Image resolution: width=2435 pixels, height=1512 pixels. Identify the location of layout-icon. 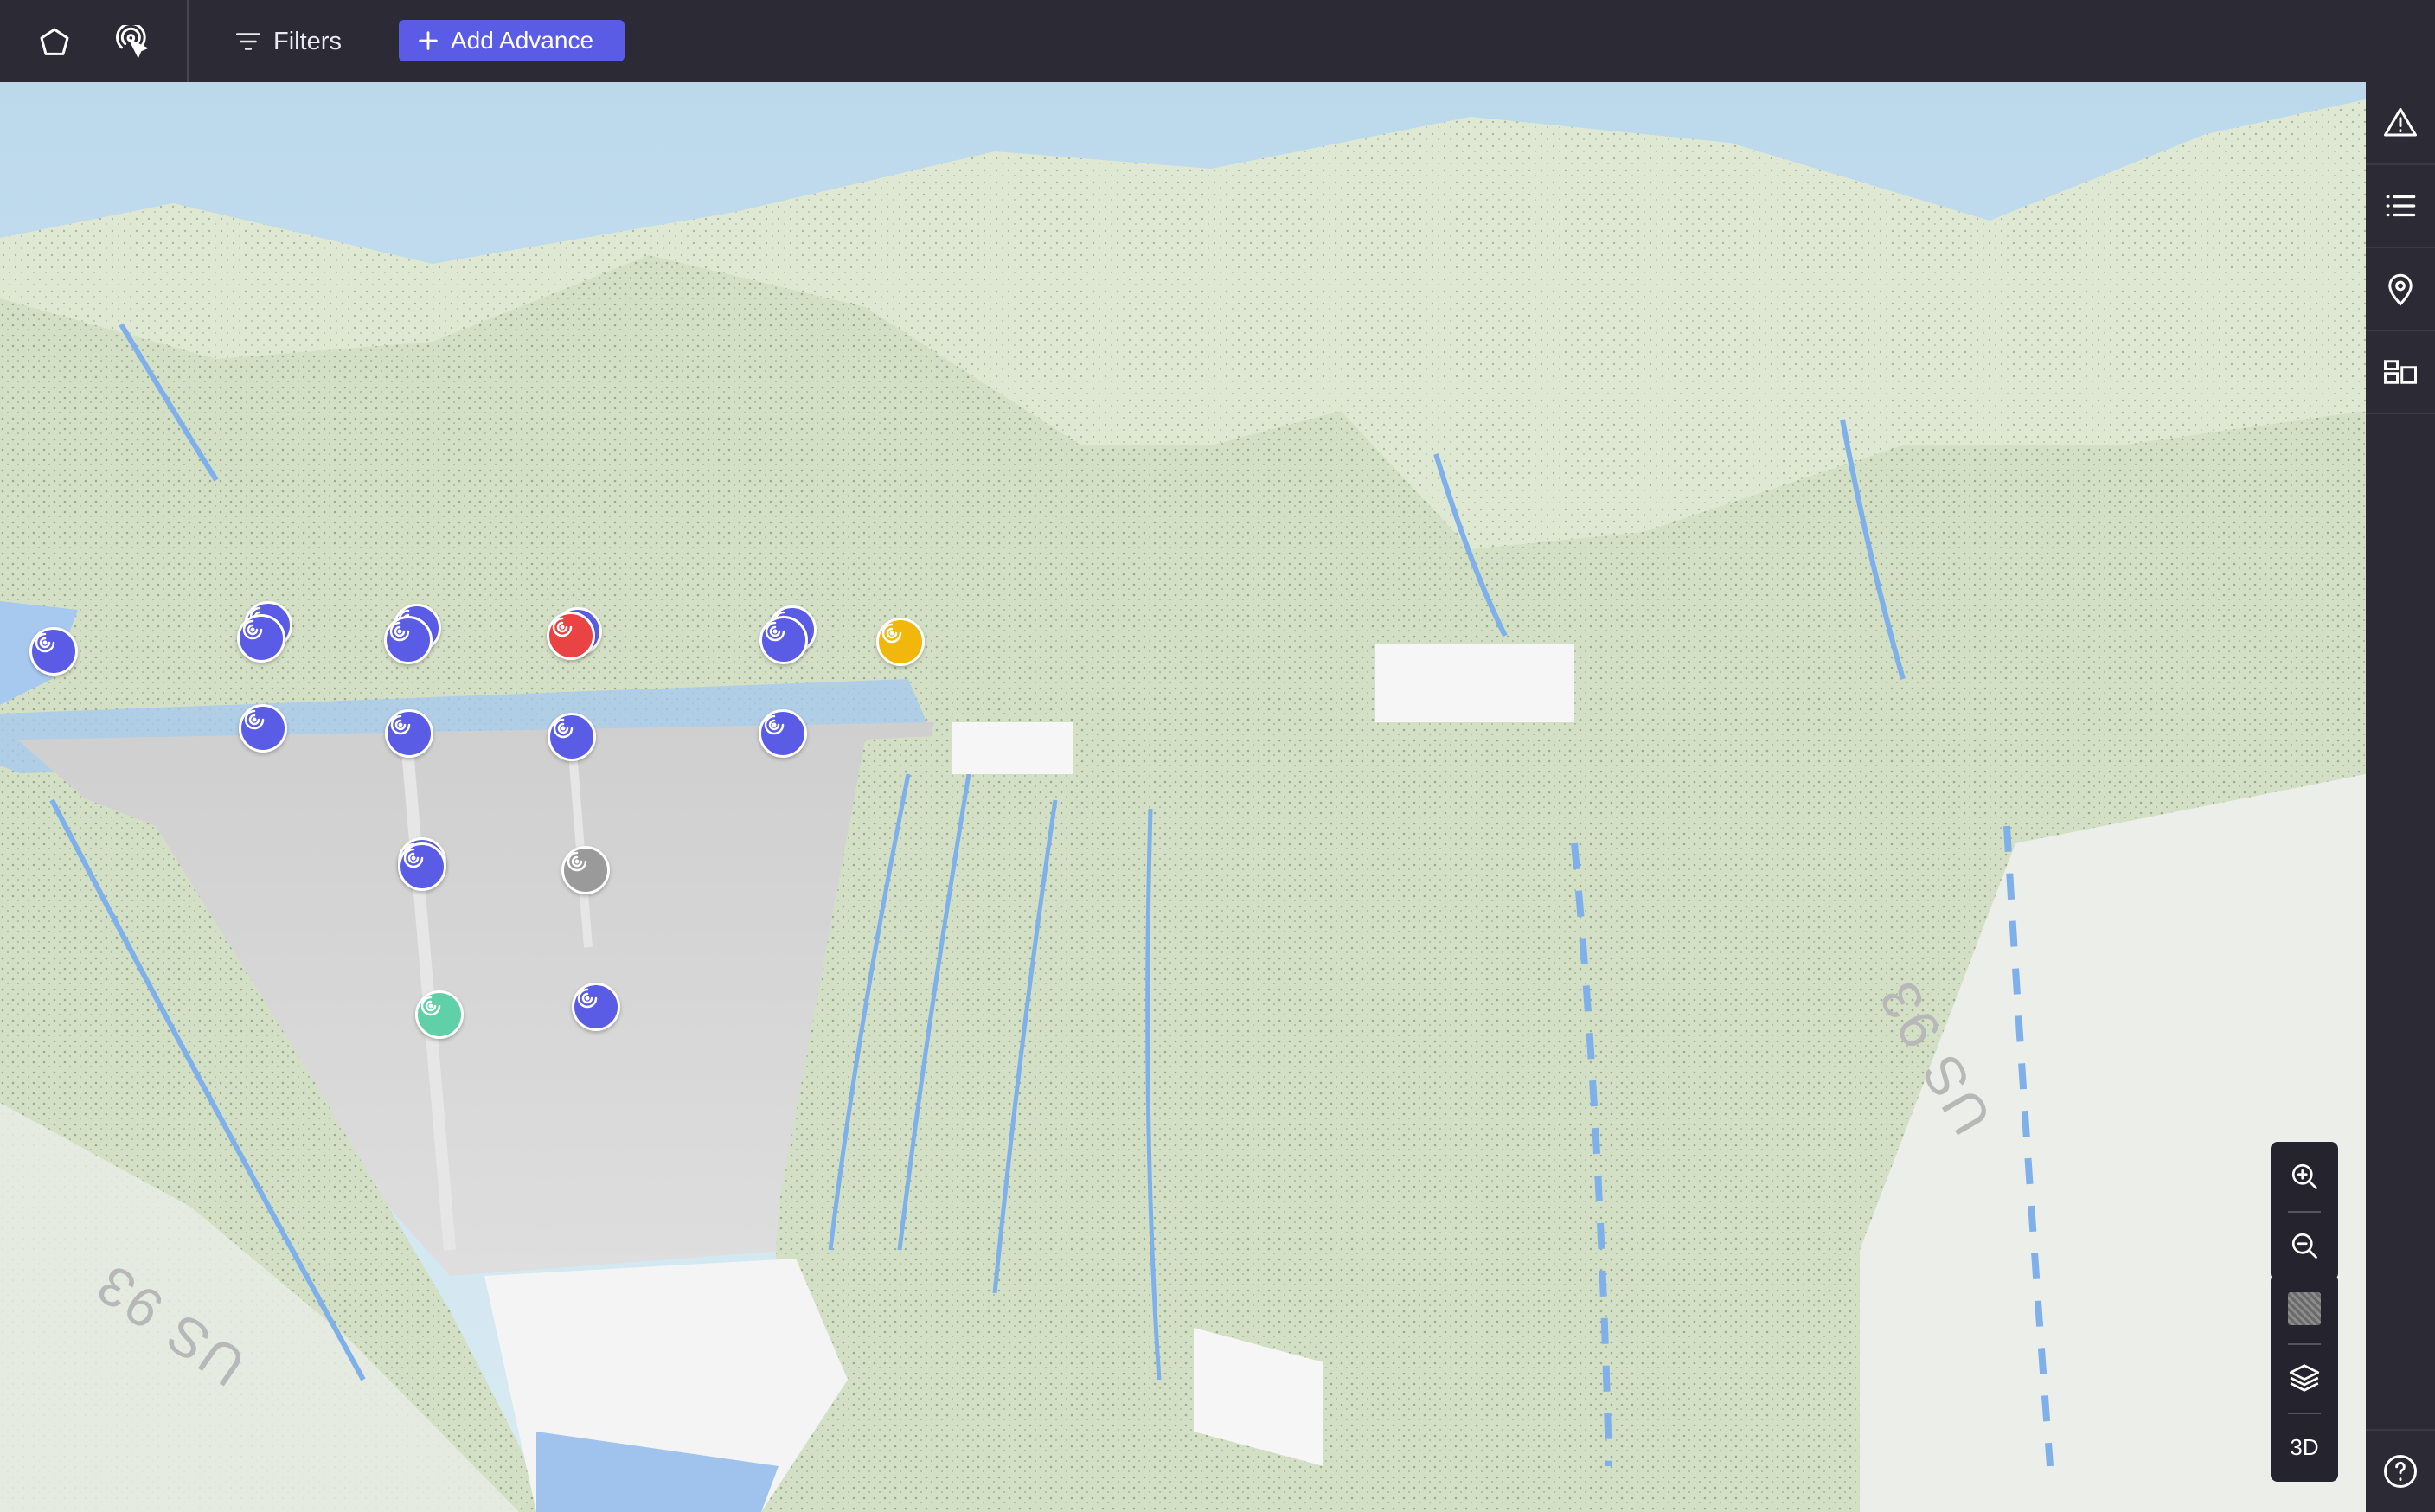
(2401, 372).